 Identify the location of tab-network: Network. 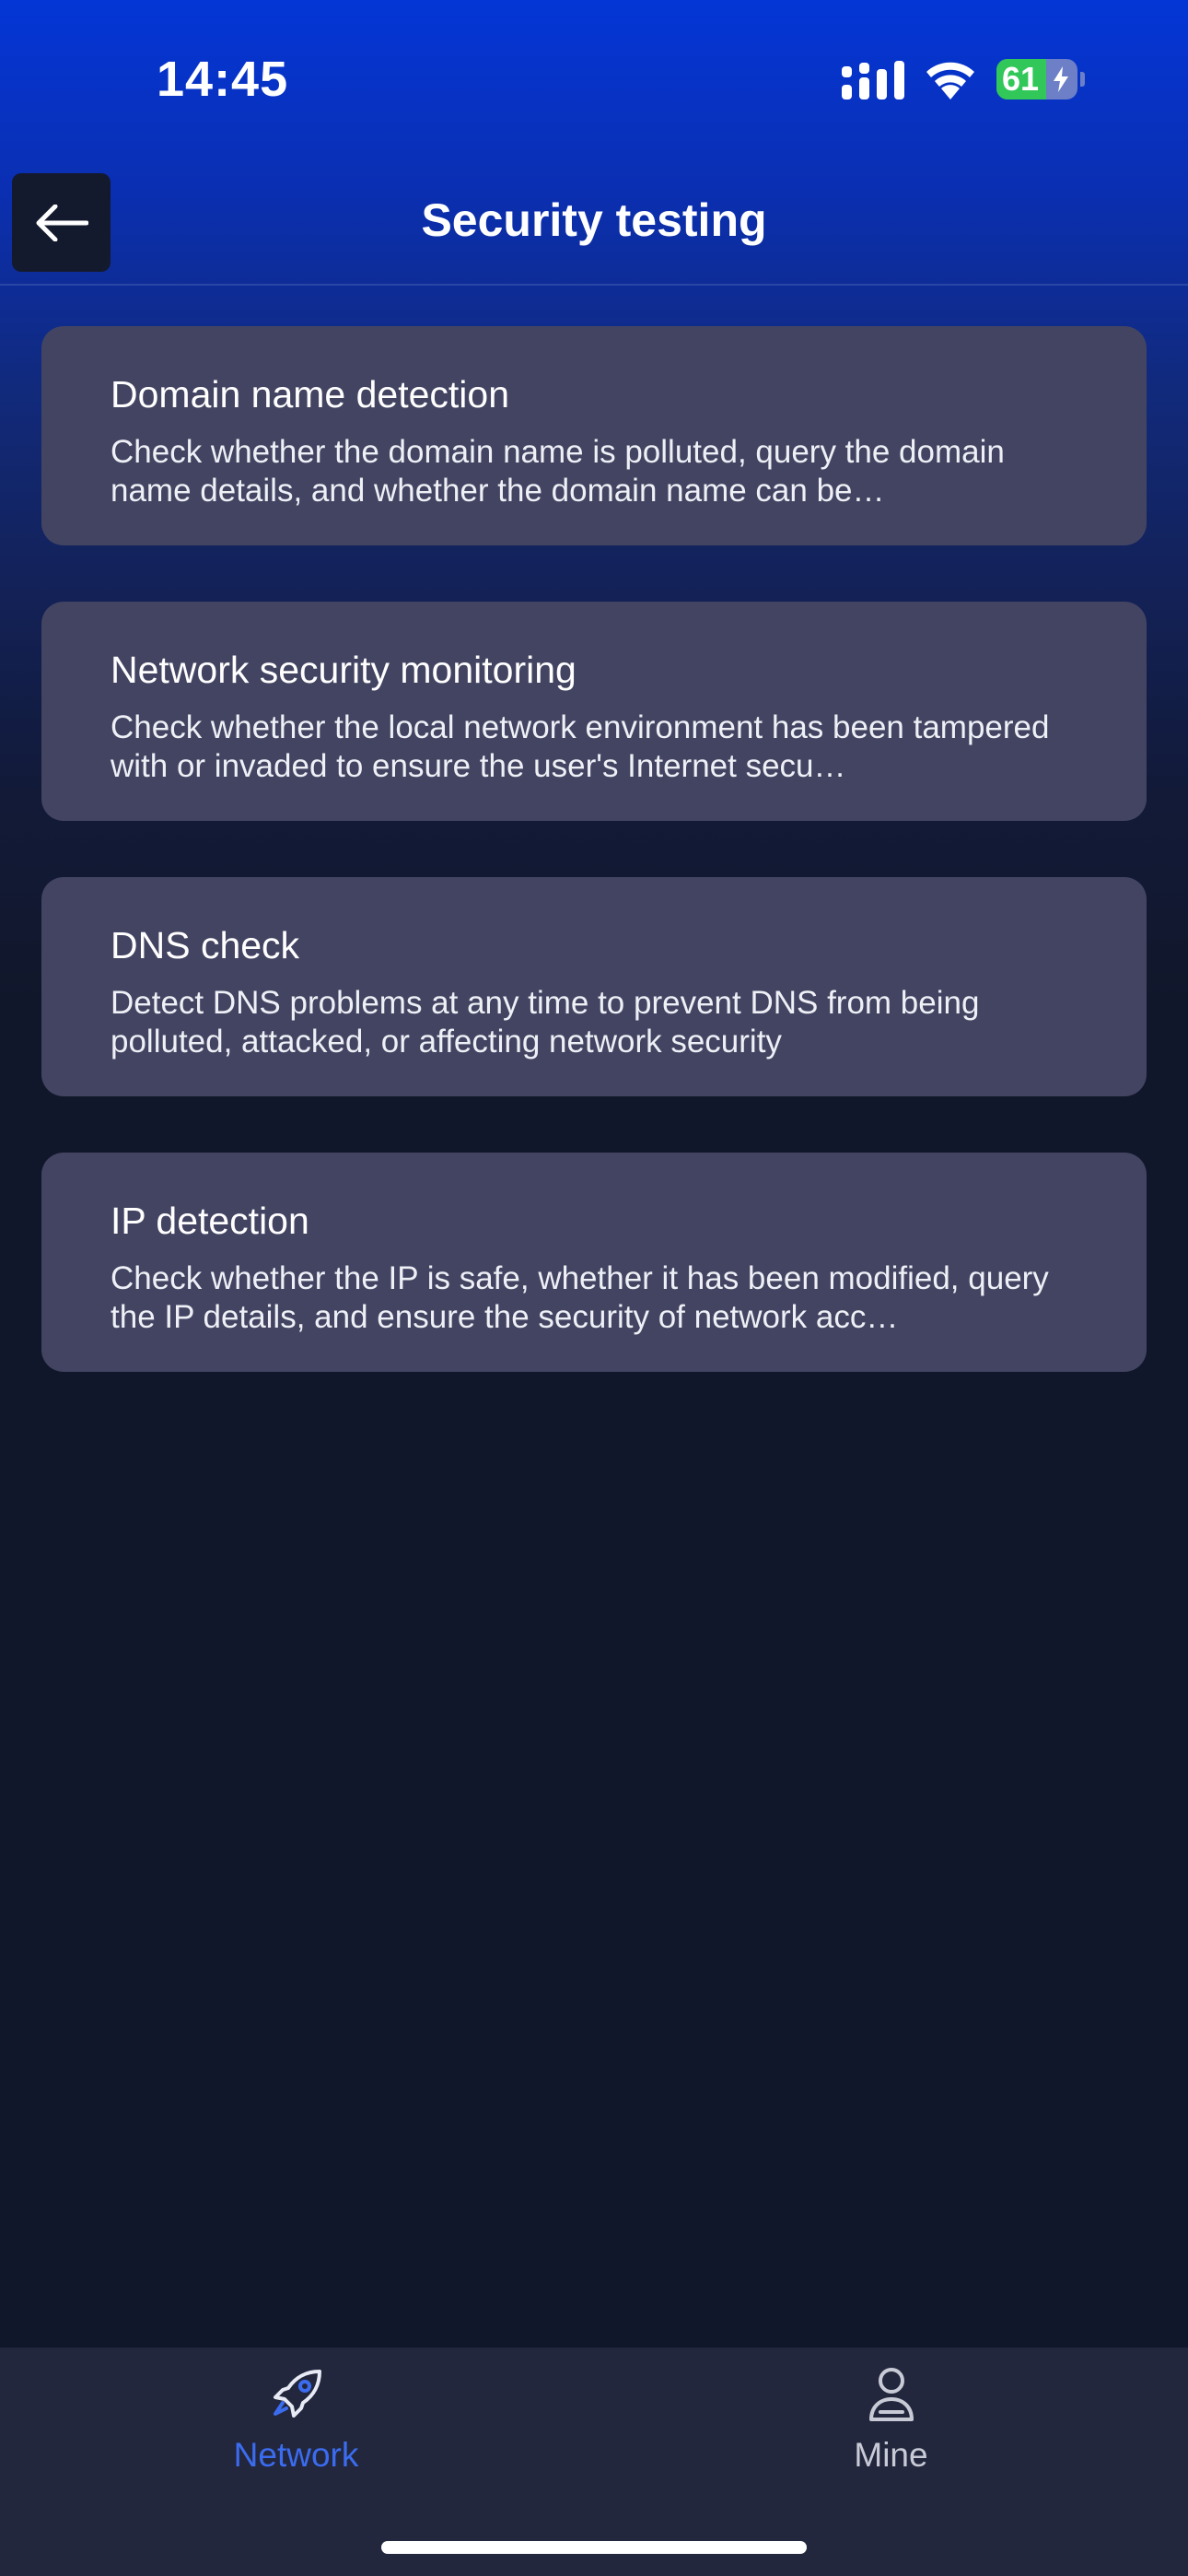
(297, 2440).